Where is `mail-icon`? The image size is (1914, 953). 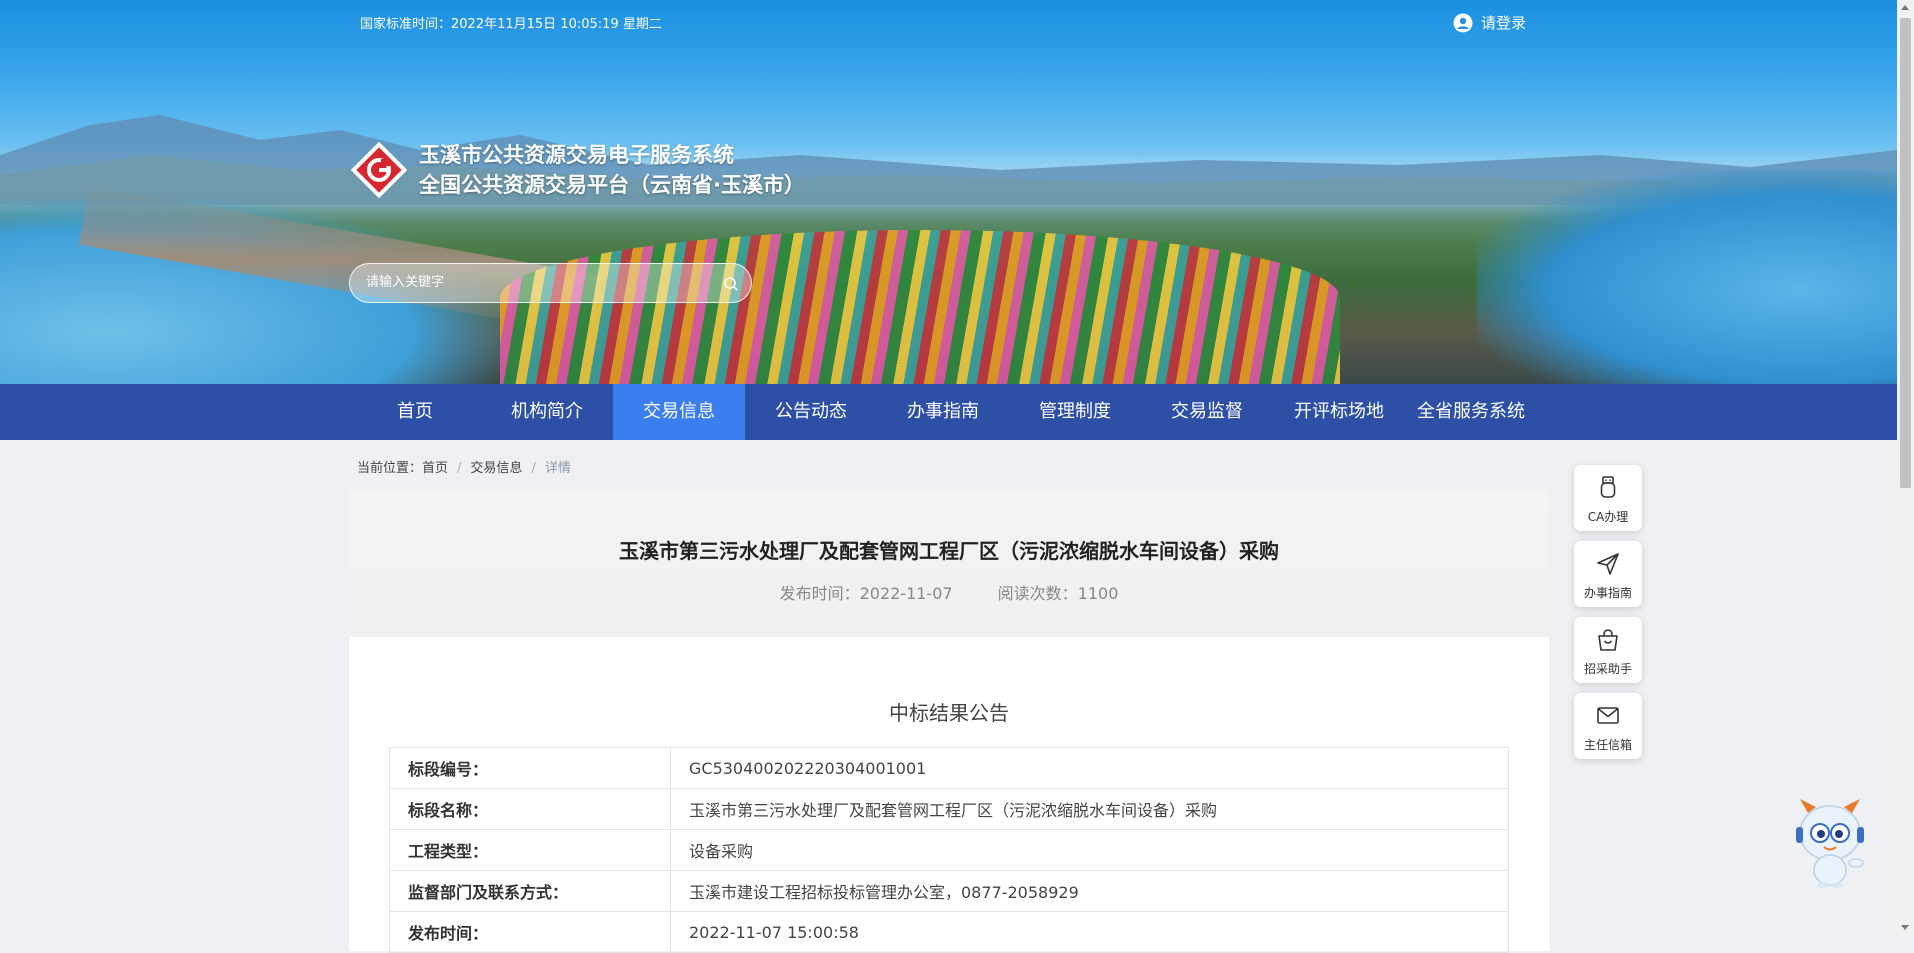 mail-icon is located at coordinates (1608, 715).